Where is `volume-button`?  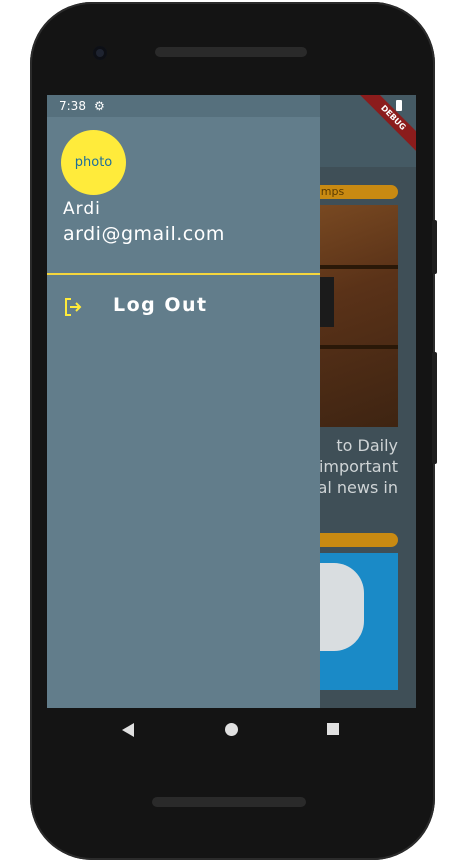 volume-button is located at coordinates (434, 247).